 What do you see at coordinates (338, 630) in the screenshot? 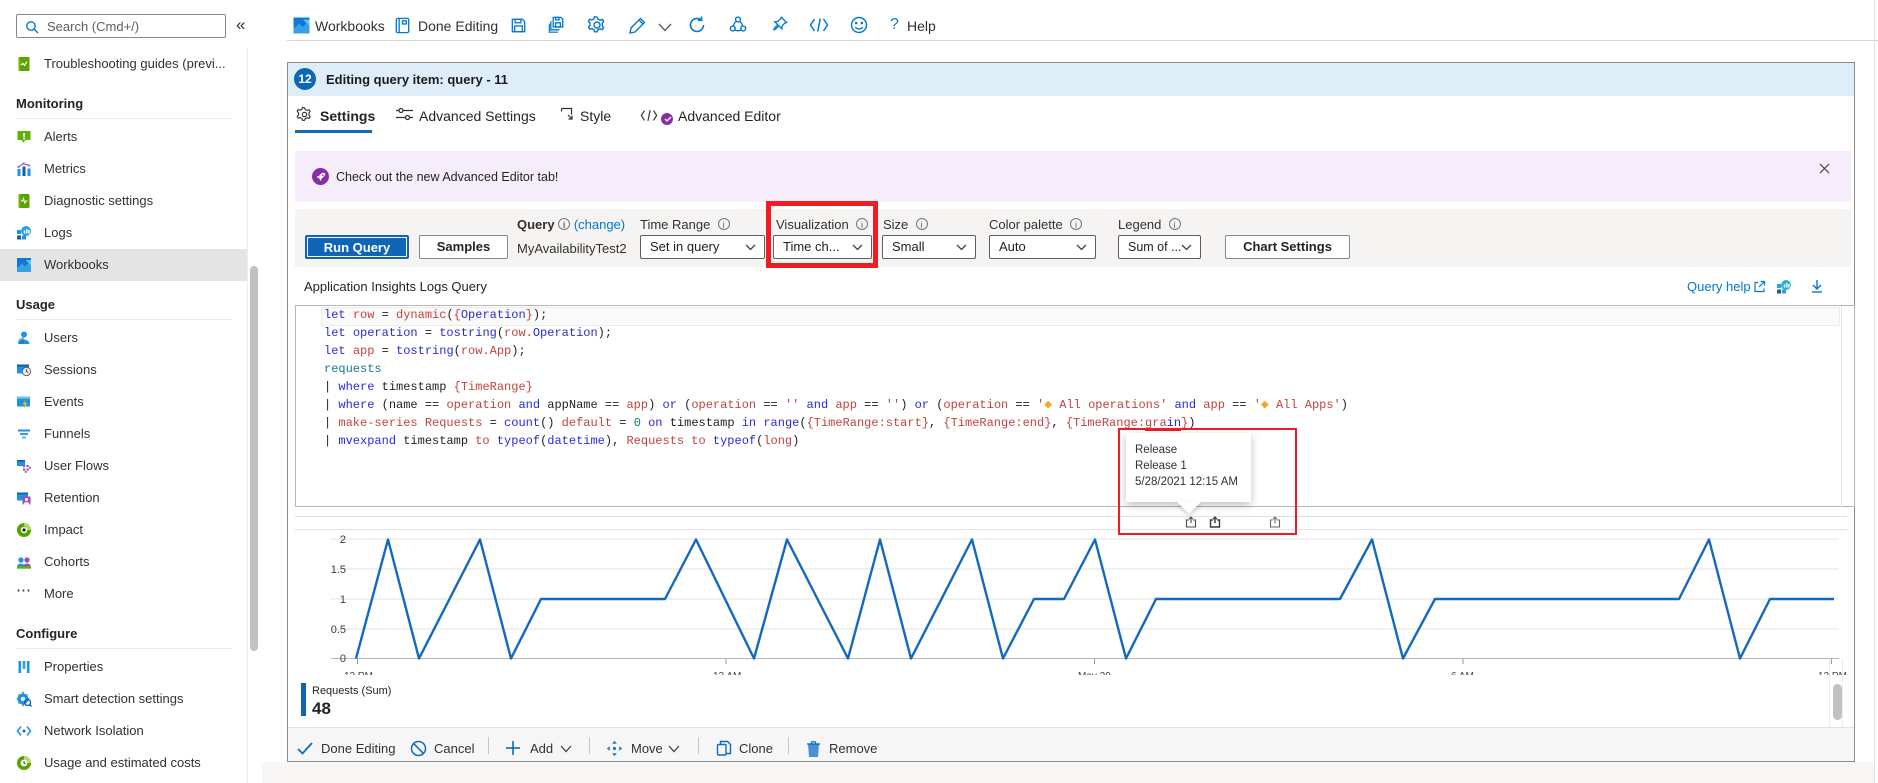
I see `svg-text: 0.5` at bounding box center [338, 630].